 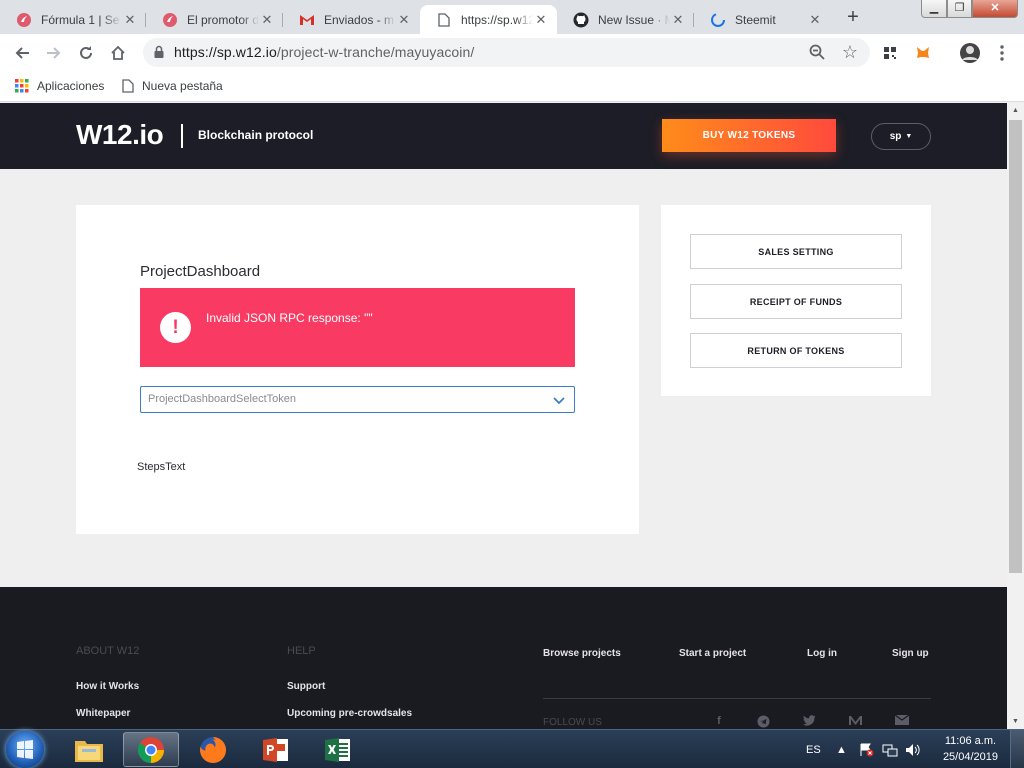 I want to click on language-selector: sp ▼, so click(x=901, y=136).